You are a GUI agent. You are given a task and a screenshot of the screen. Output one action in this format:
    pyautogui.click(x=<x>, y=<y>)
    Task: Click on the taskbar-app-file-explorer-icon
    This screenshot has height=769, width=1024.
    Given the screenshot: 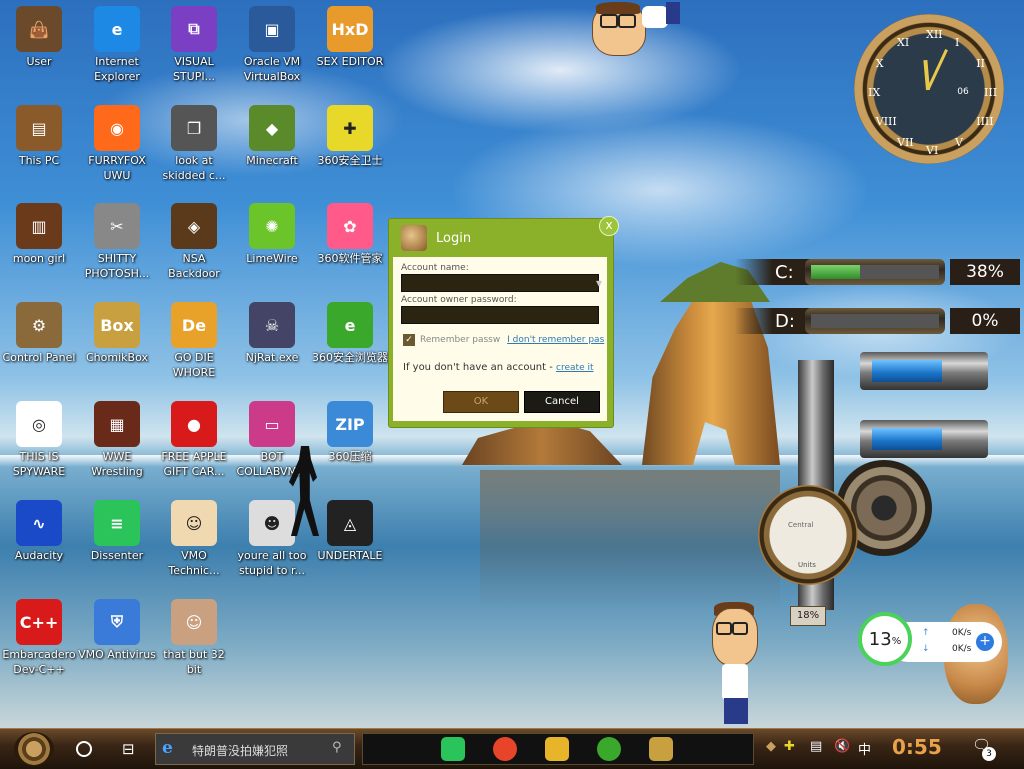 What is the action you would take?
    pyautogui.click(x=557, y=749)
    